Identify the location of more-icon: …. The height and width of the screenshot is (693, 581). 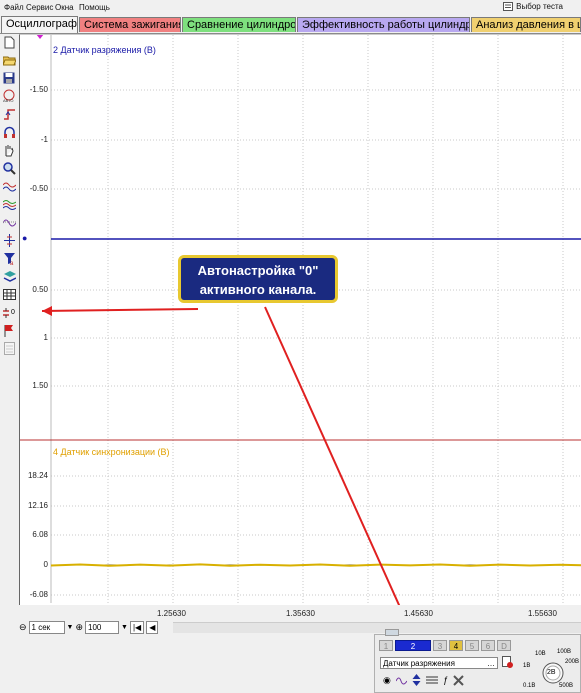
(491, 663).